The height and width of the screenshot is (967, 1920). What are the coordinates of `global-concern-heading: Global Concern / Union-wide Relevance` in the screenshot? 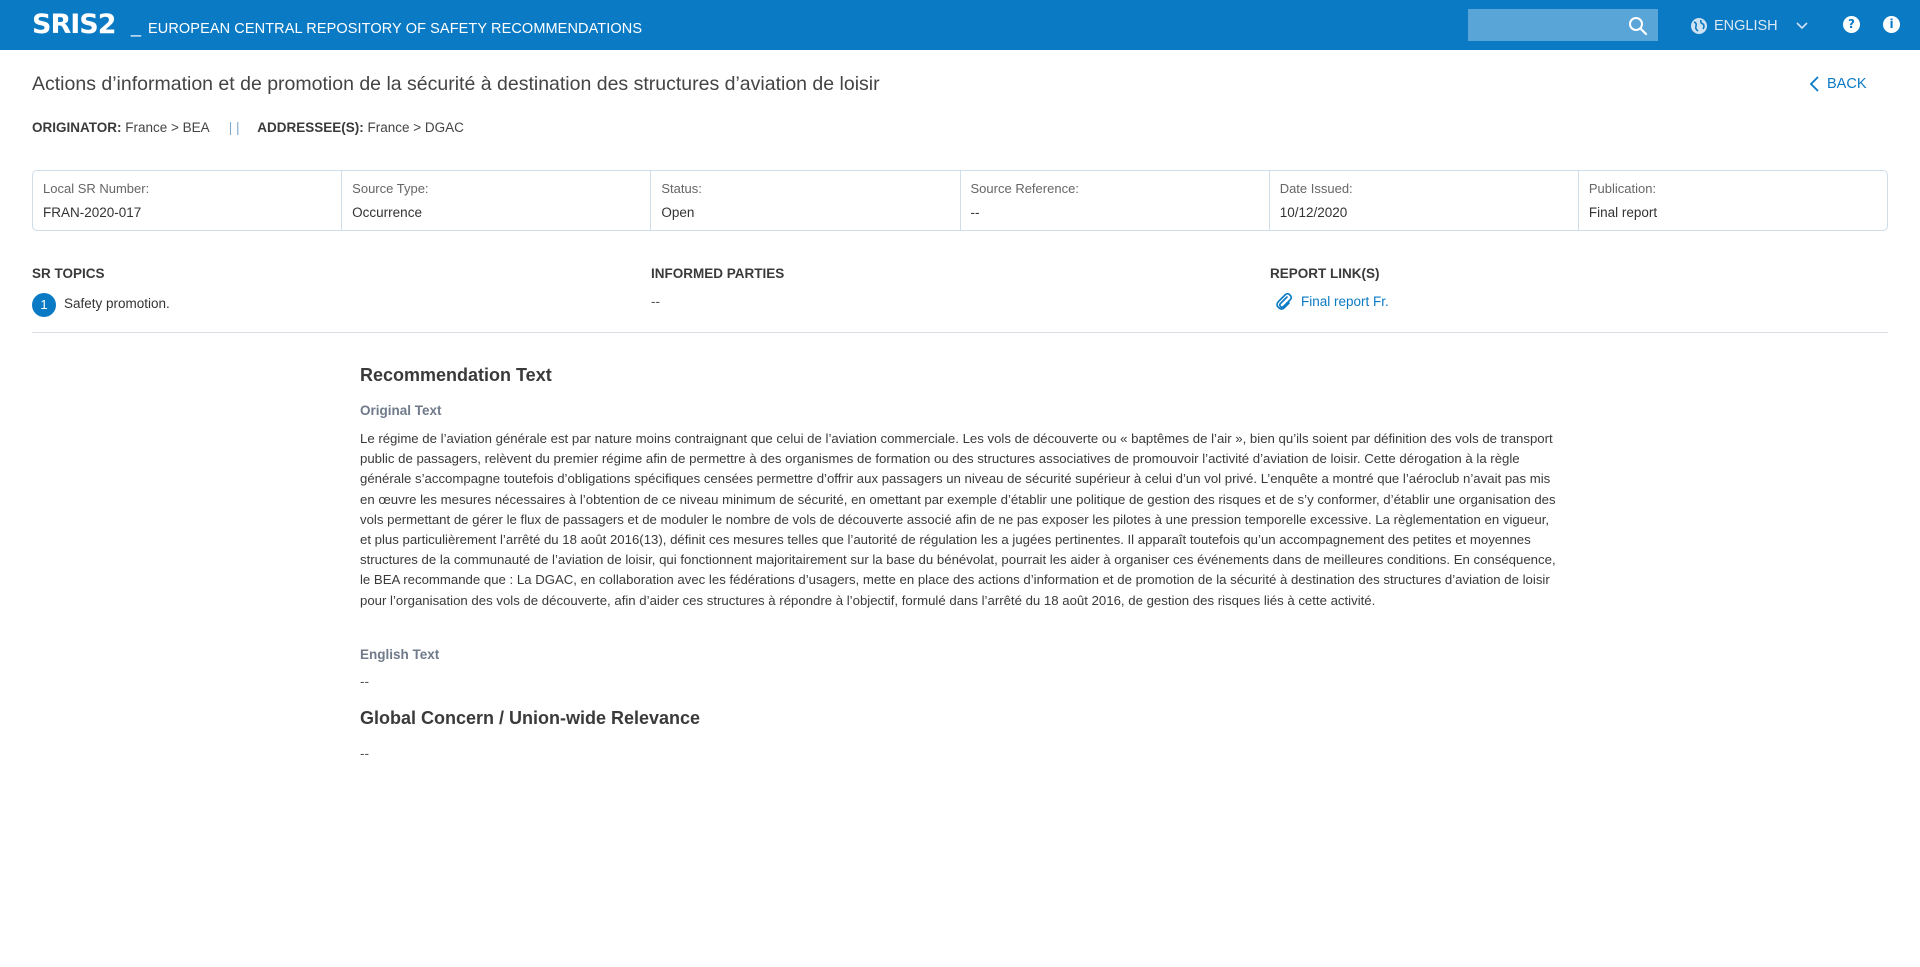 It's located at (530, 718).